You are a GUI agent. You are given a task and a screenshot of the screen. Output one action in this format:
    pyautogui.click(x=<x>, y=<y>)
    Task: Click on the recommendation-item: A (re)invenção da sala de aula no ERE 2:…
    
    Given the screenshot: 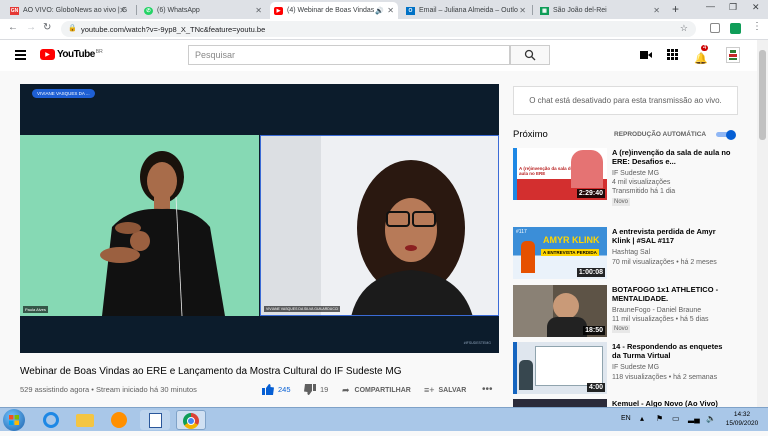 What is the action you would take?
    pyautogui.click(x=633, y=177)
    